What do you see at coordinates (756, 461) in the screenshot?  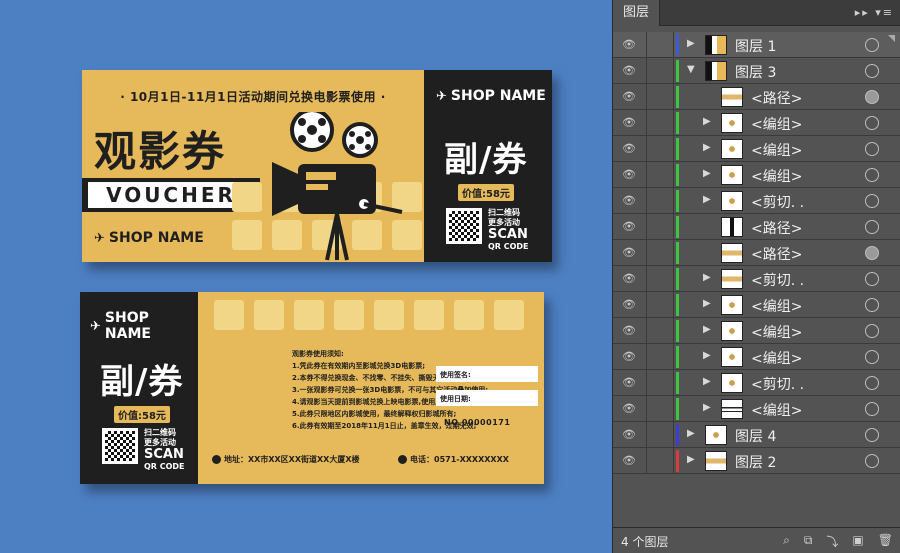 I see `layer-row: 👁 ▶ 图层 2` at bounding box center [756, 461].